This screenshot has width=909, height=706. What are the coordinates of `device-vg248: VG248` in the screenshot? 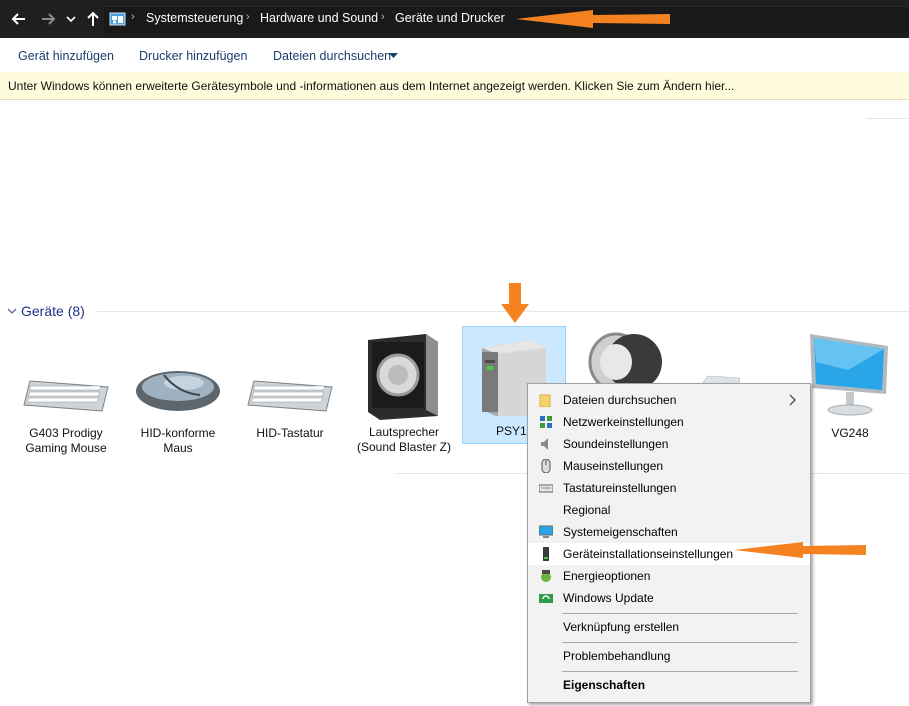 It's located at (850, 392).